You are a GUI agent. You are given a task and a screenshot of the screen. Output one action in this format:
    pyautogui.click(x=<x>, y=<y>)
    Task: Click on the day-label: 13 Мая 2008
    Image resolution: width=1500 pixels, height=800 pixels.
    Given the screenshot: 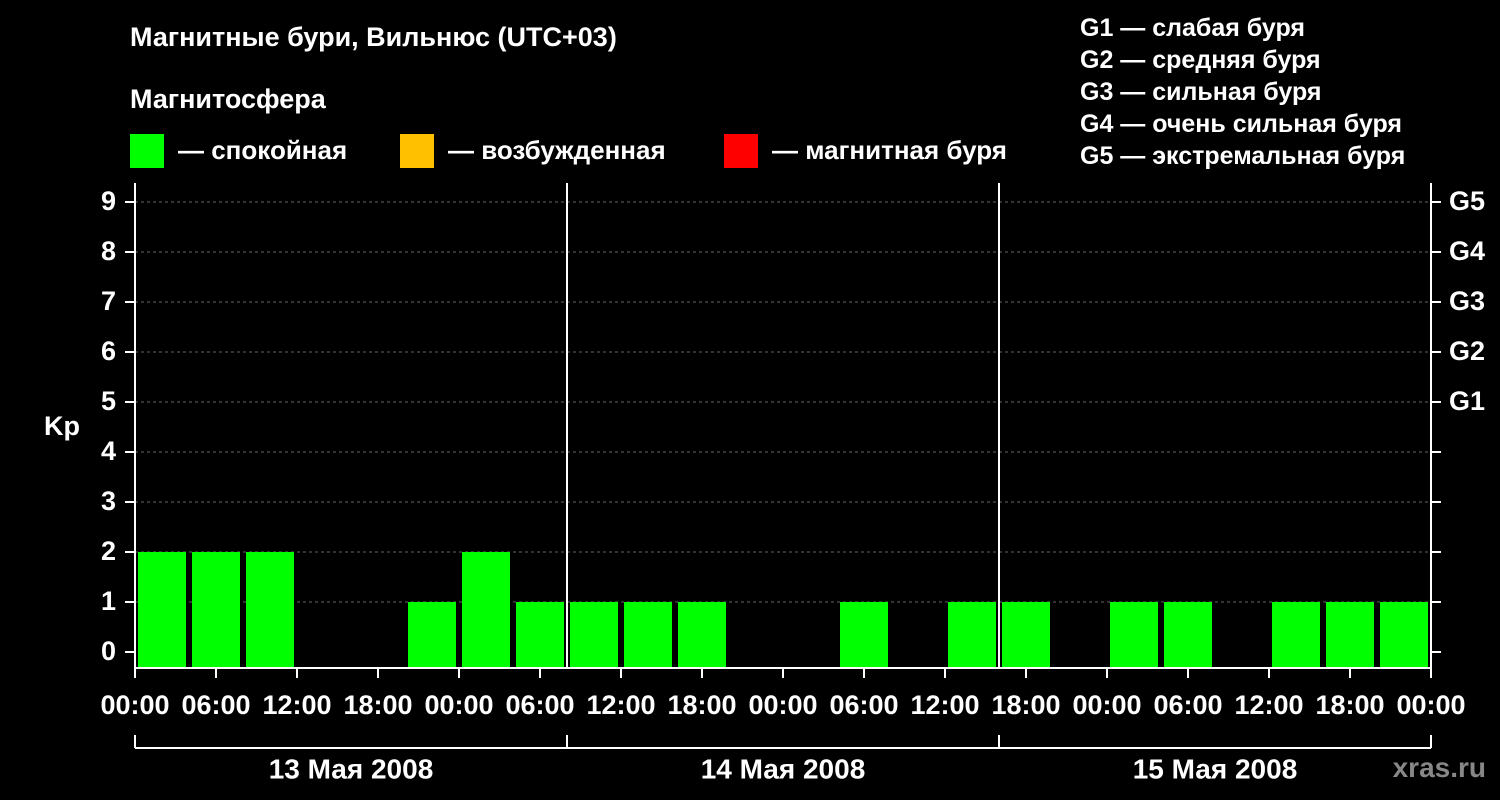 What is the action you would take?
    pyautogui.click(x=351, y=768)
    